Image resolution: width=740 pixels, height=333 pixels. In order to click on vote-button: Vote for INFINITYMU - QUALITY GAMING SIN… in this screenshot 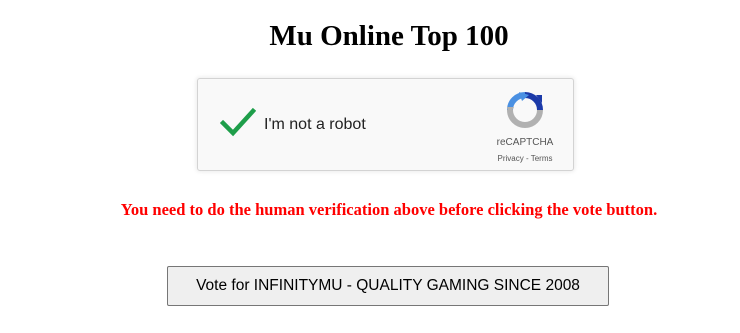, I will do `click(388, 286)`.